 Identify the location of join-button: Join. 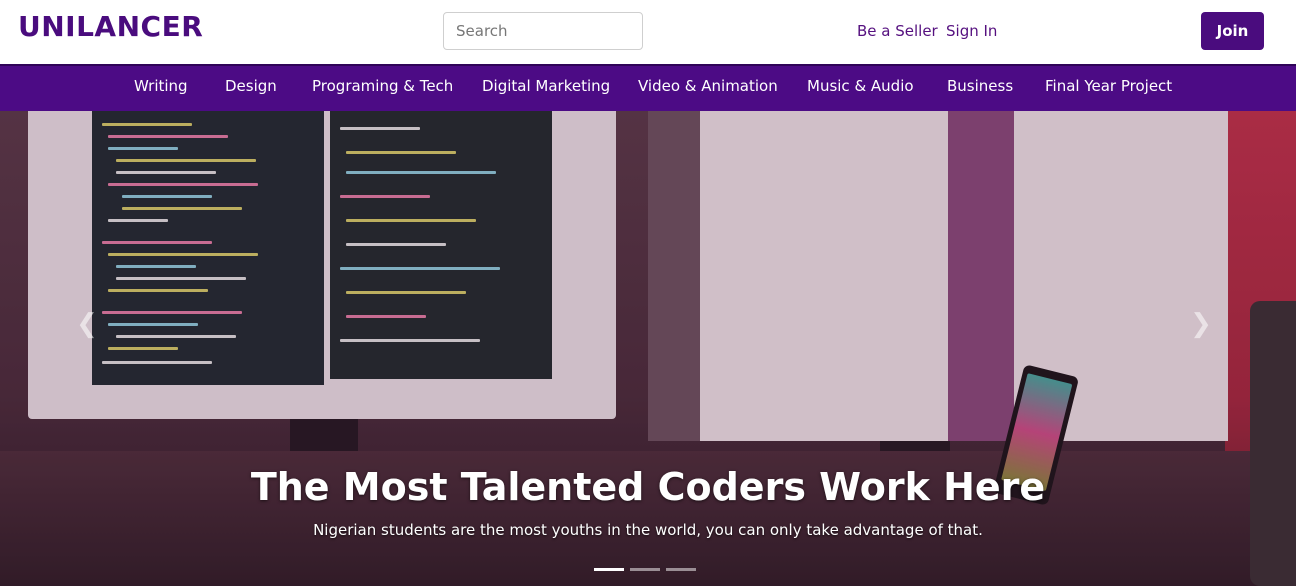
(1232, 31).